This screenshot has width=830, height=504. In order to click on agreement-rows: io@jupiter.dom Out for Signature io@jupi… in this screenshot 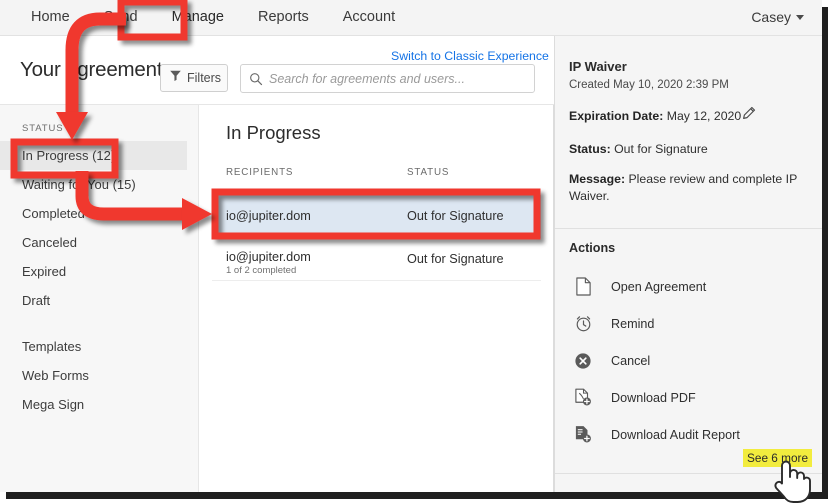, I will do `click(376, 238)`.